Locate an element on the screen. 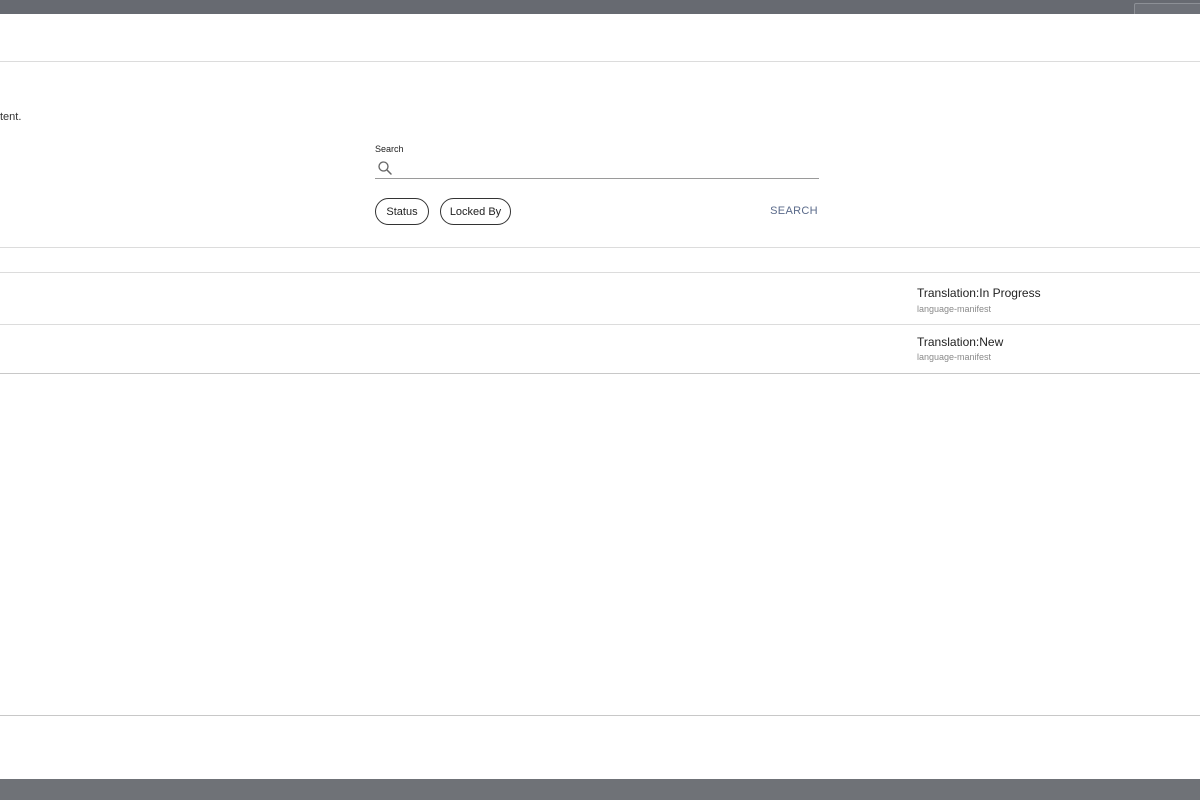  search-icon is located at coordinates (385, 168).